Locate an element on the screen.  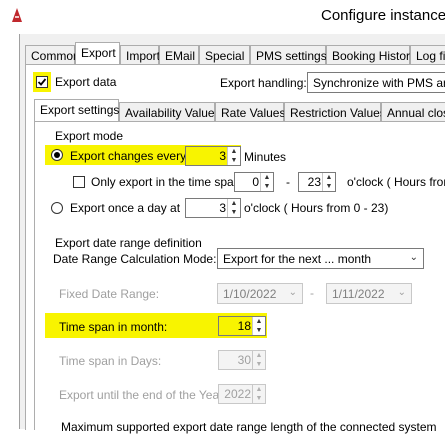
time-span-month-label: Time span in month: is located at coordinates (113, 327).